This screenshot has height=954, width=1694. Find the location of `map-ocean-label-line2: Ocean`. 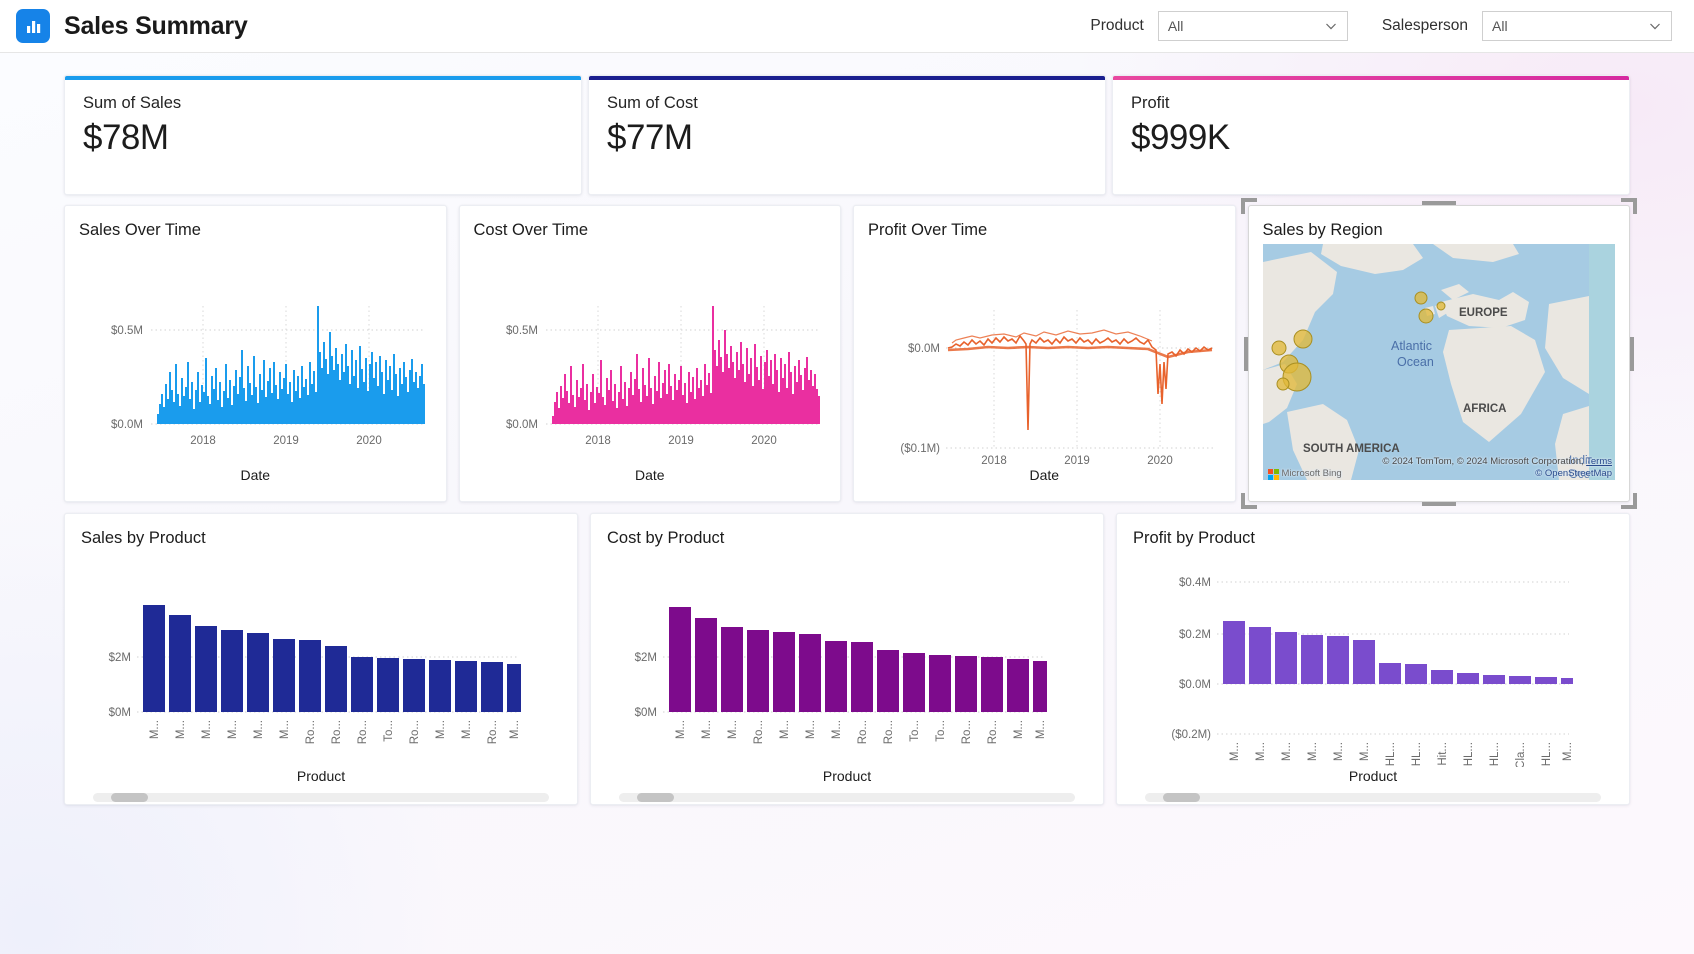

map-ocean-label-line2: Ocean is located at coordinates (1415, 362).